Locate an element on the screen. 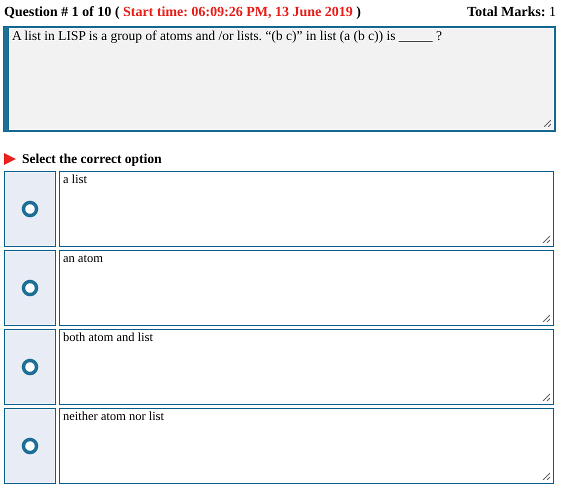  closing-parenthesis: ) is located at coordinates (358, 12).